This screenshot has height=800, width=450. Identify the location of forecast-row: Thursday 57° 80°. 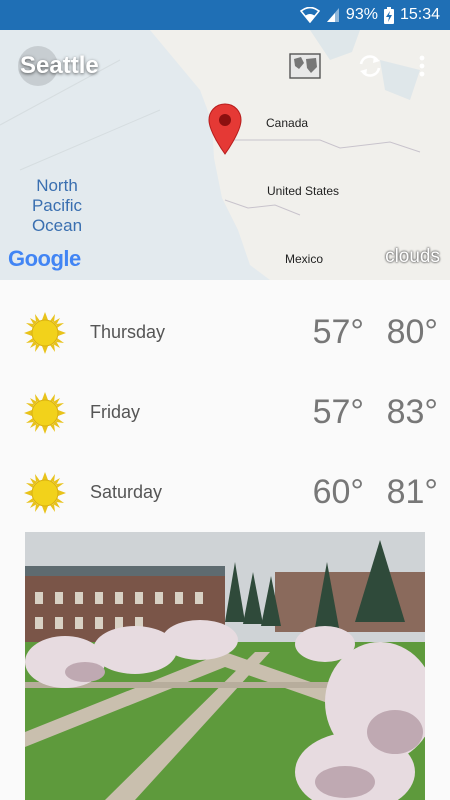
(225, 332).